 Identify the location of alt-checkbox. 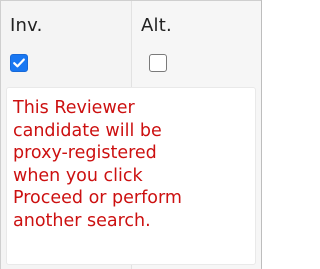
(158, 63).